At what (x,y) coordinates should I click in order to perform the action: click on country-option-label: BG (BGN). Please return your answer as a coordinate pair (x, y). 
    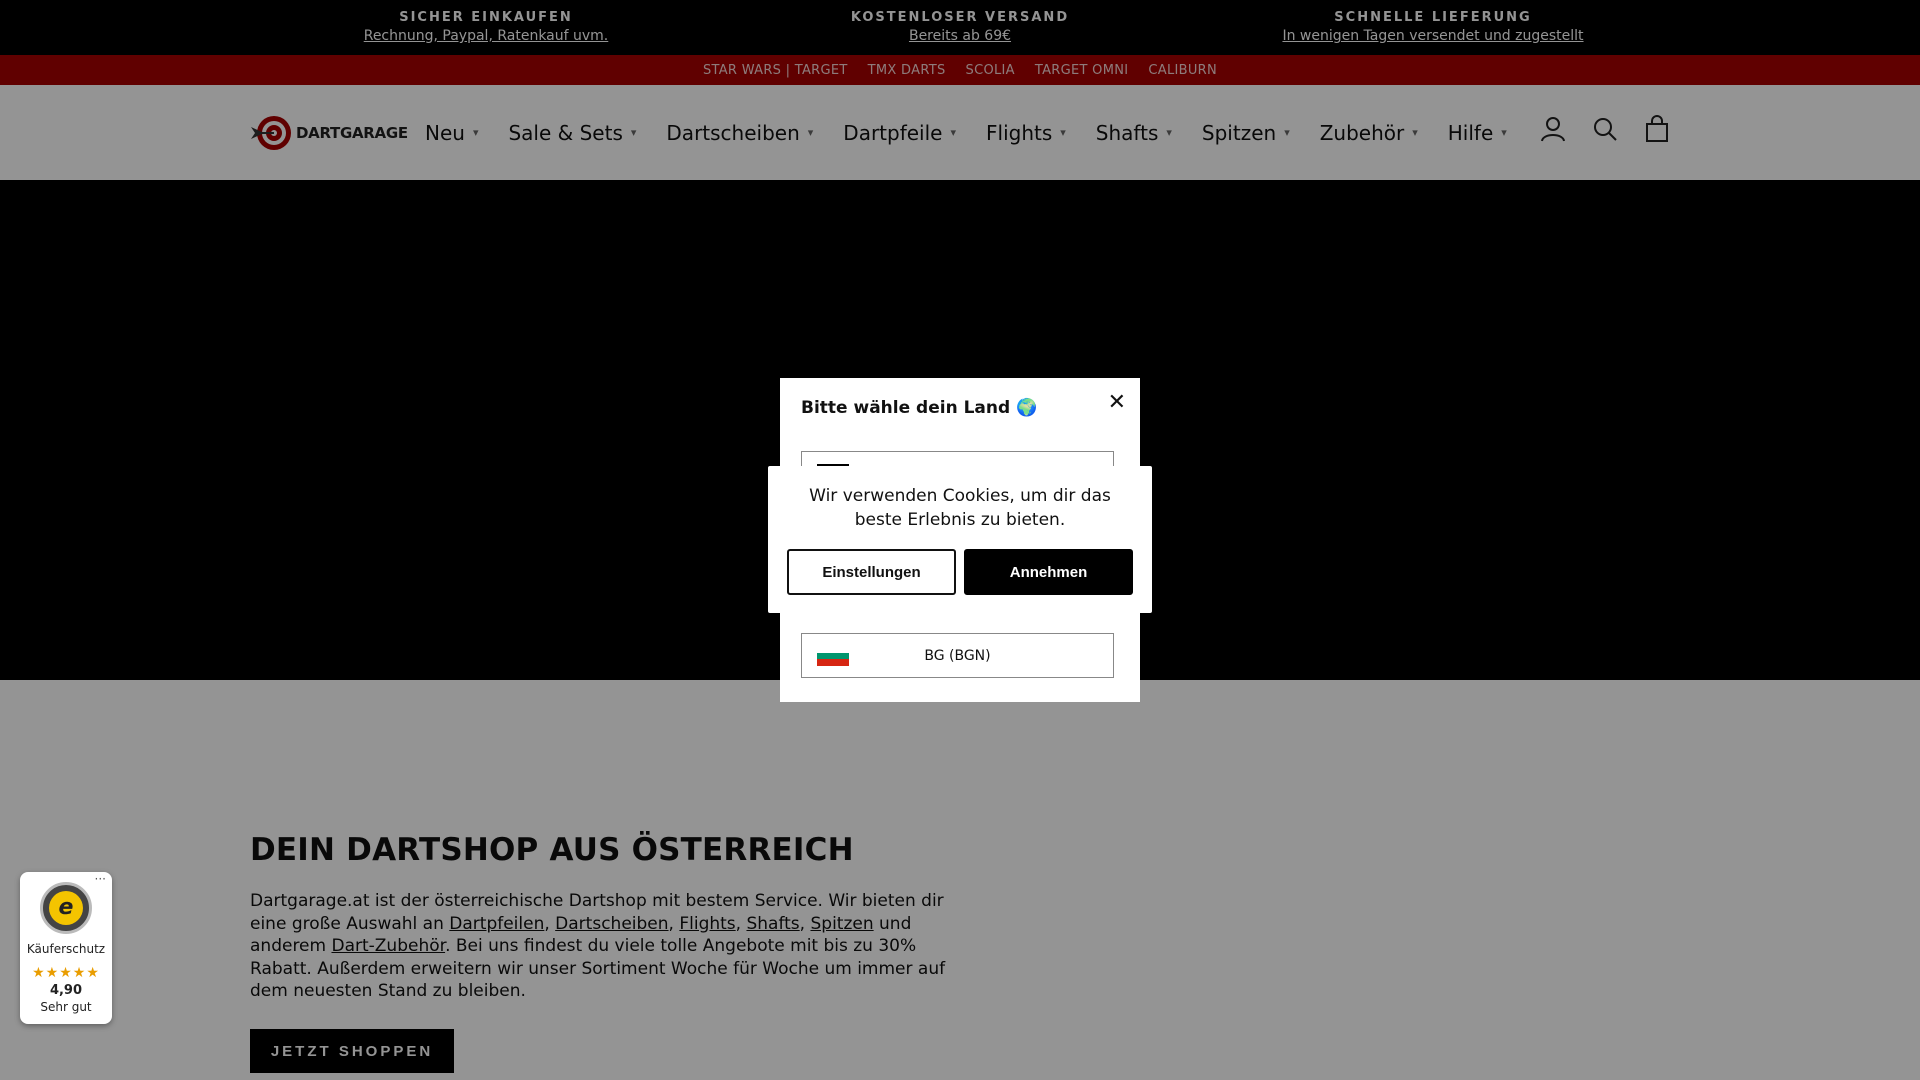
    Looking at the image, I should click on (957, 655).